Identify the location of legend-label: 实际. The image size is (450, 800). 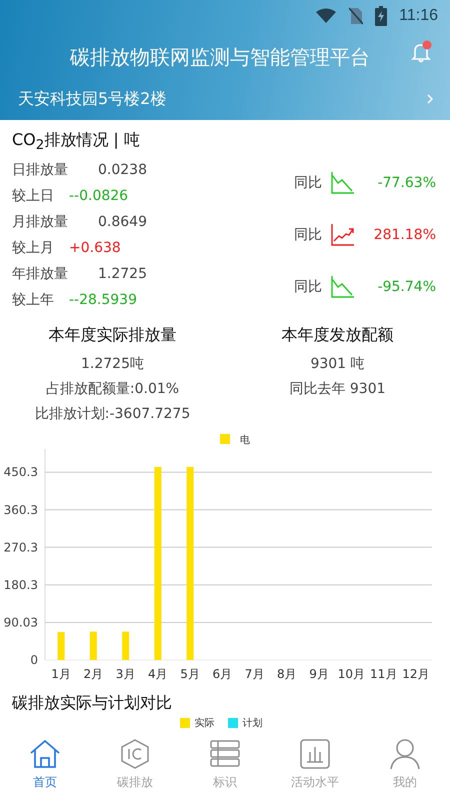
(204, 723).